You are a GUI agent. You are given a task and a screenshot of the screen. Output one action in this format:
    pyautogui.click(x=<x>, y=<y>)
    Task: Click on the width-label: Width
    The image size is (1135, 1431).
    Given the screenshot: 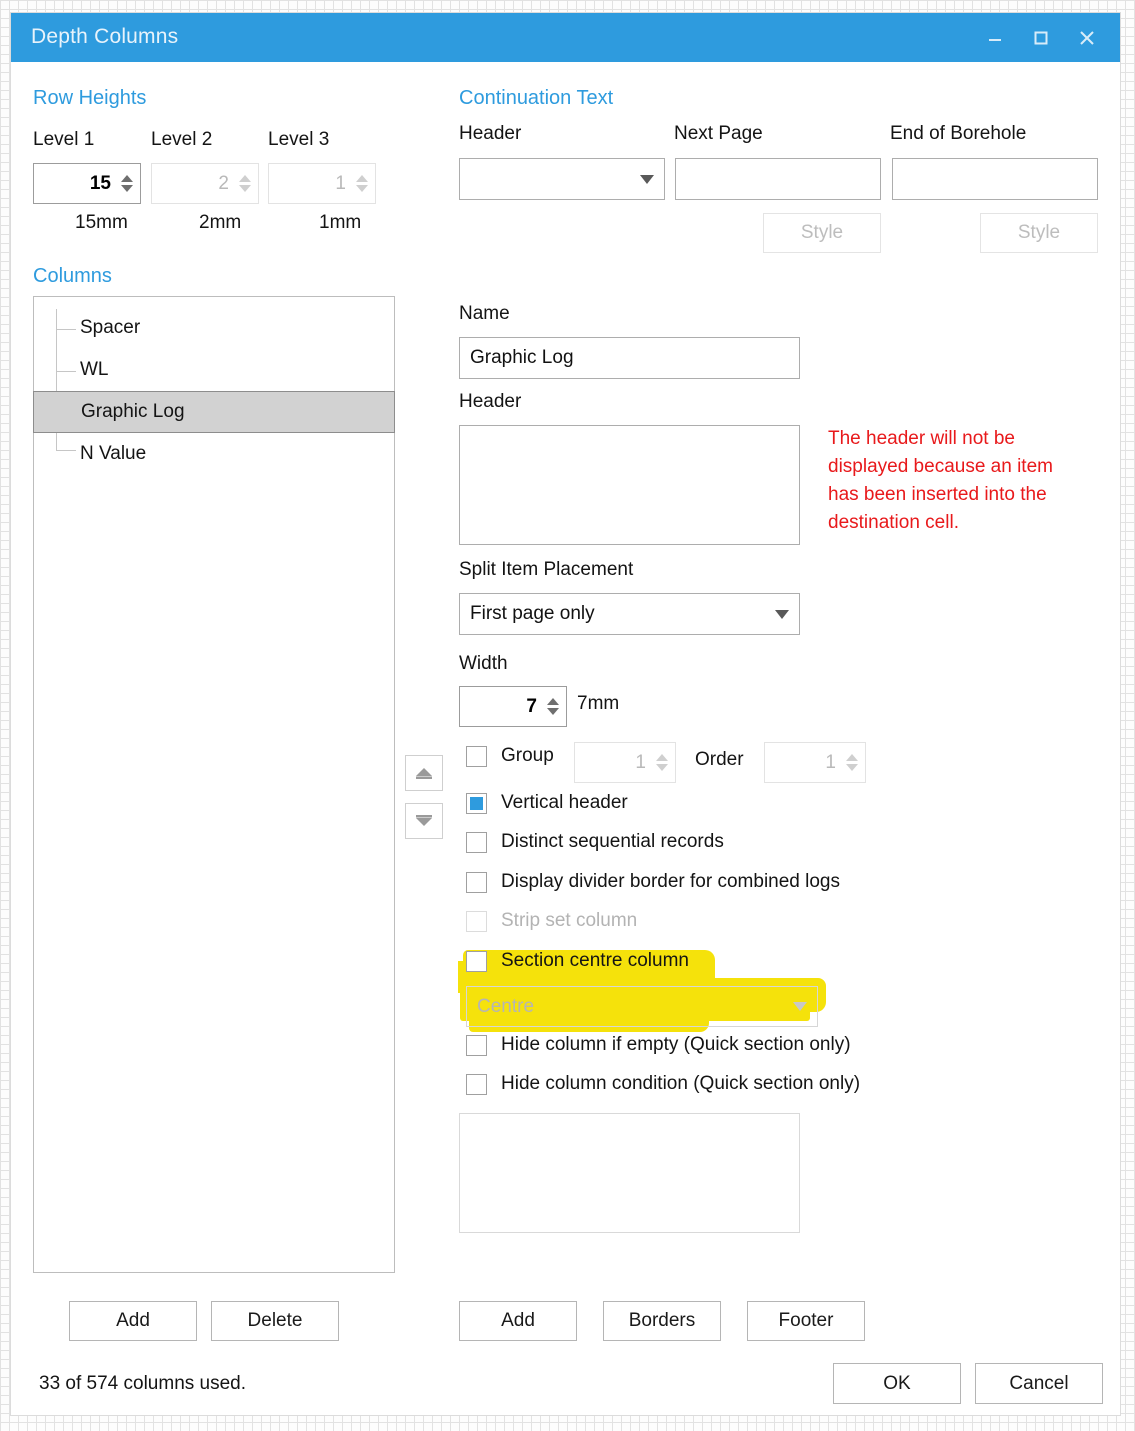 What is the action you would take?
    pyautogui.click(x=483, y=663)
    